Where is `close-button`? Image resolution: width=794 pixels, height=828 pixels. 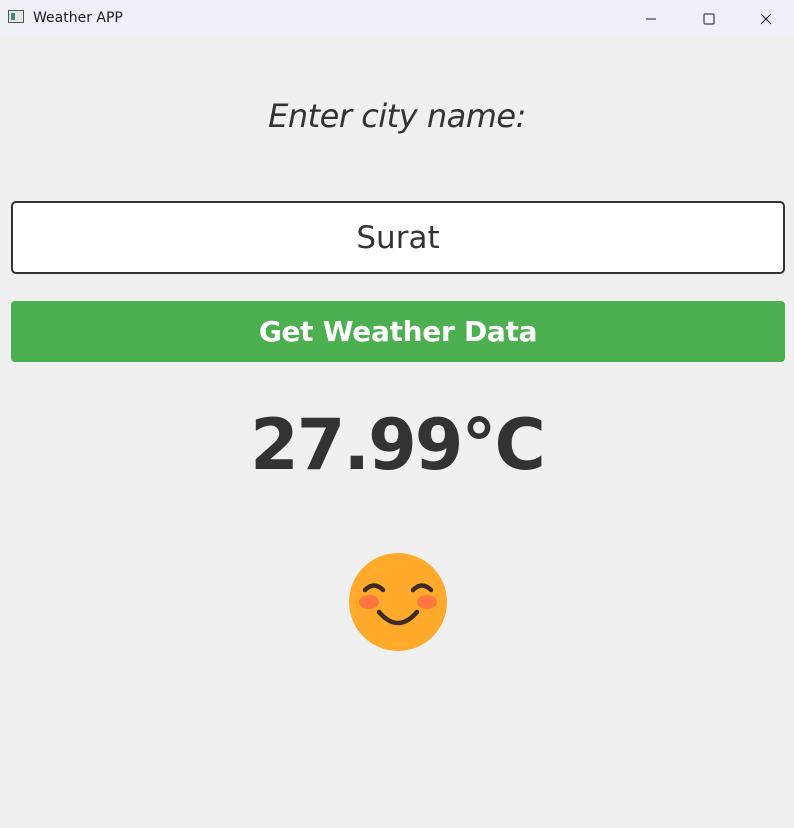 close-button is located at coordinates (766, 18).